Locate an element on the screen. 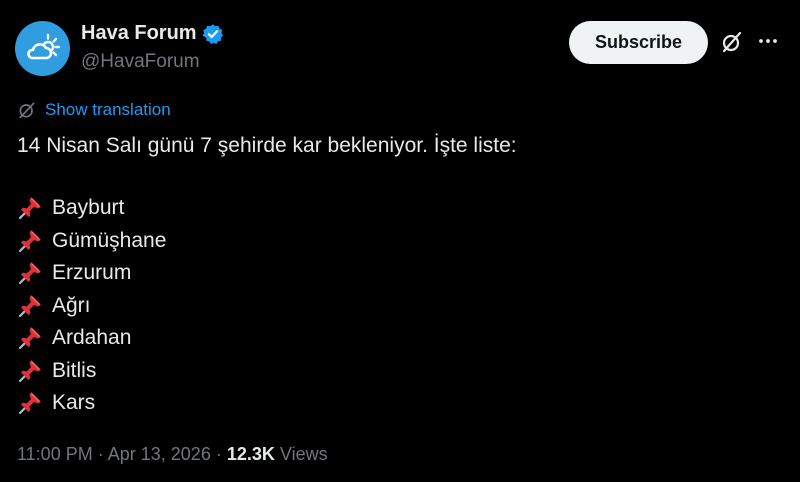  weather-logo-icon is located at coordinates (43, 46).